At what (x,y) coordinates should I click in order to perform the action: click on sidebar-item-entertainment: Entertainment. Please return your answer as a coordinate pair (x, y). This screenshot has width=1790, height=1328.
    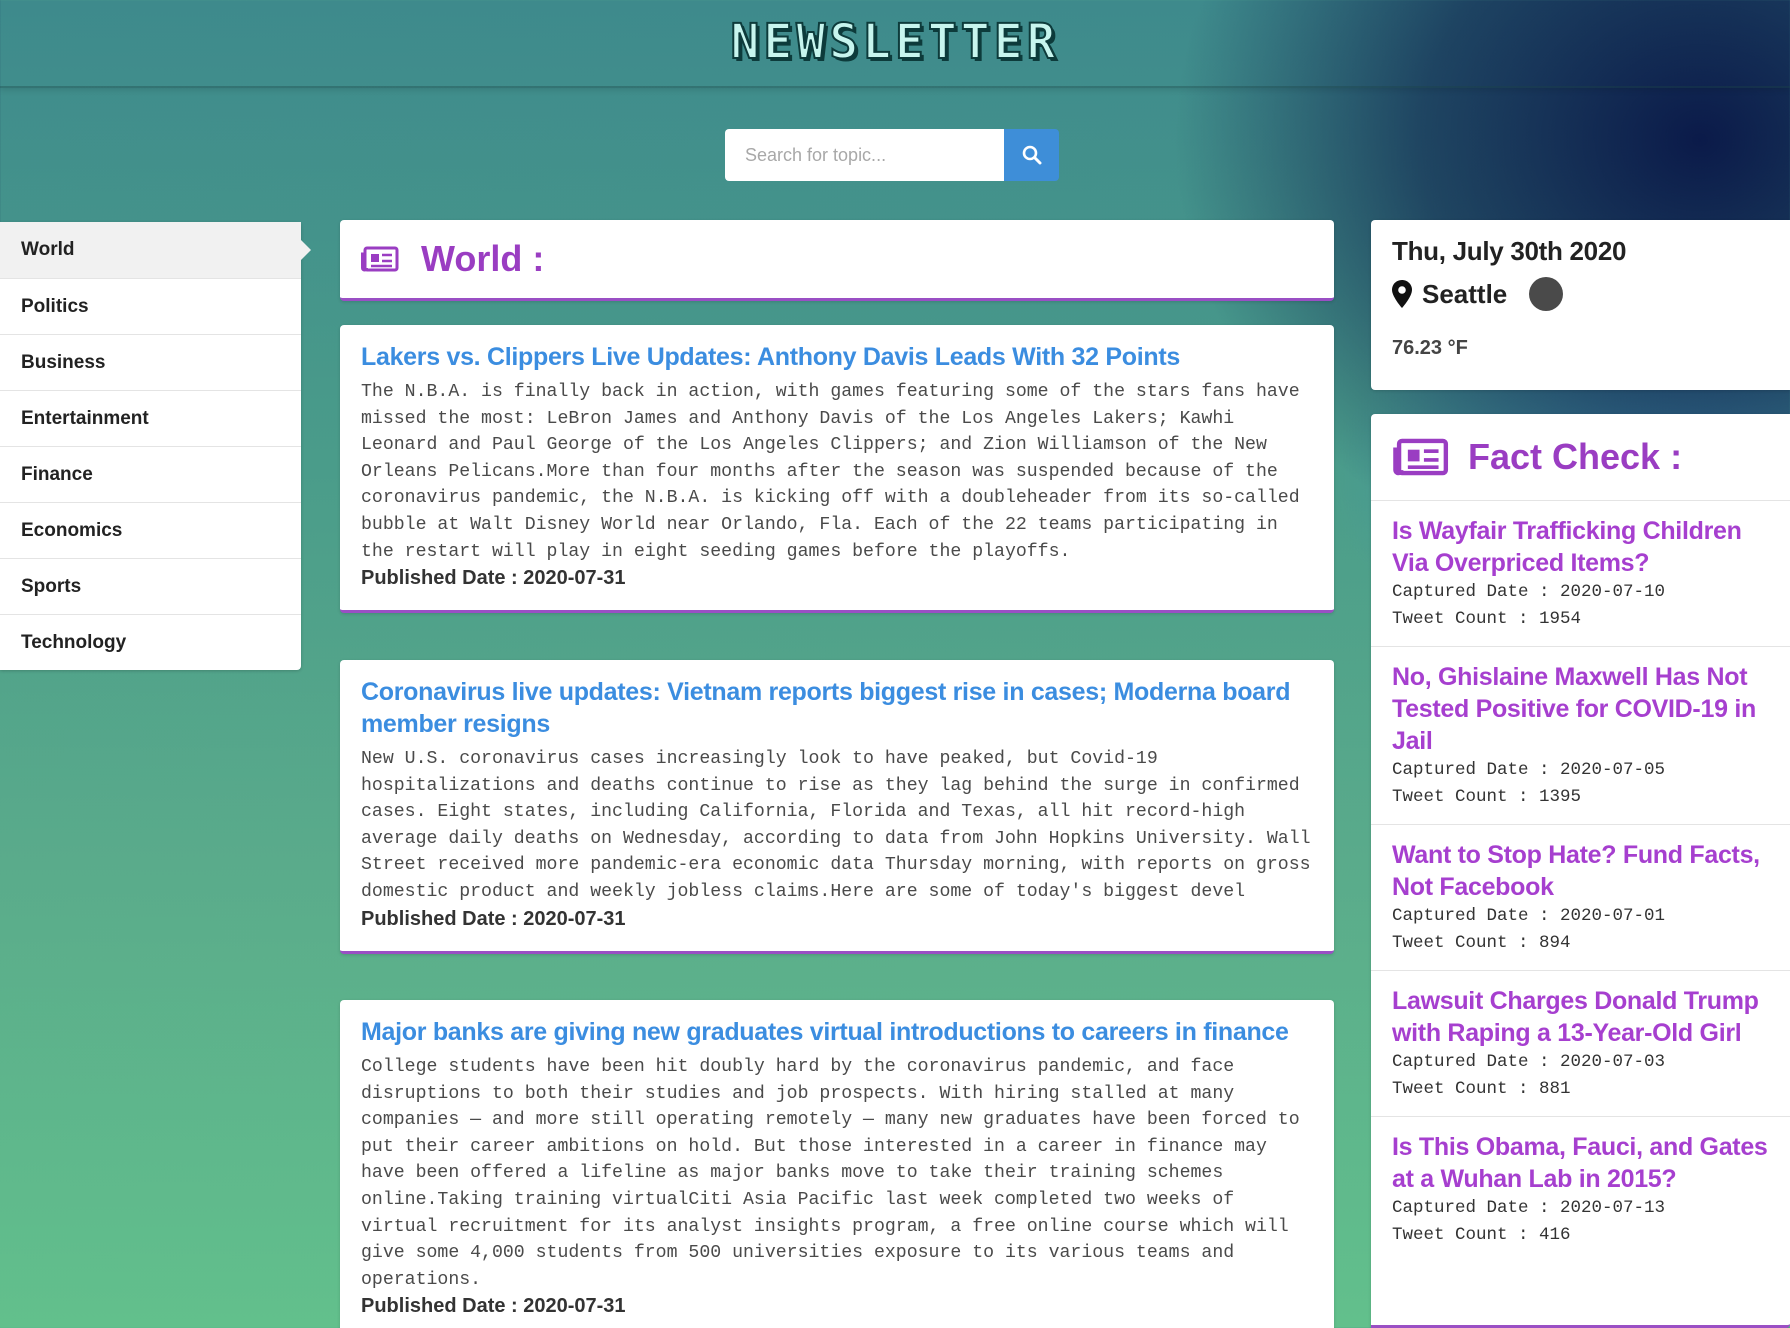
    Looking at the image, I should click on (150, 418).